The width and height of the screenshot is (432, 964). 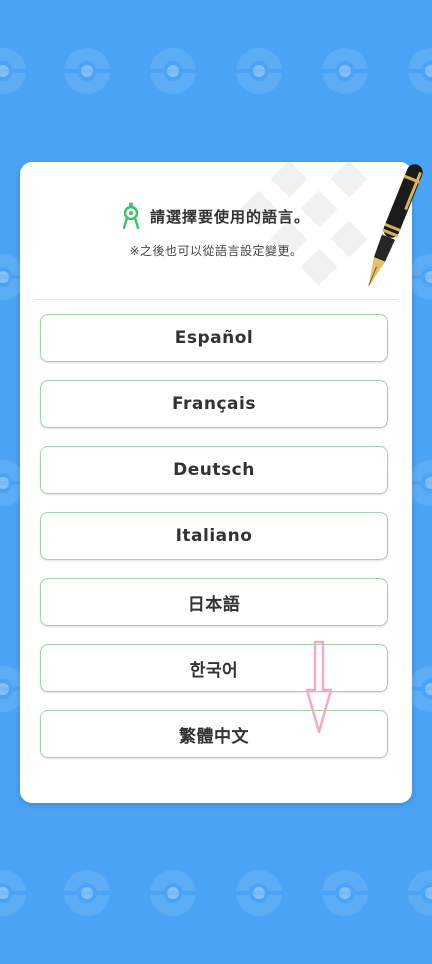 What do you see at coordinates (214, 734) in the screenshot?
I see `language-button-traditional-chinese: 繁體中文` at bounding box center [214, 734].